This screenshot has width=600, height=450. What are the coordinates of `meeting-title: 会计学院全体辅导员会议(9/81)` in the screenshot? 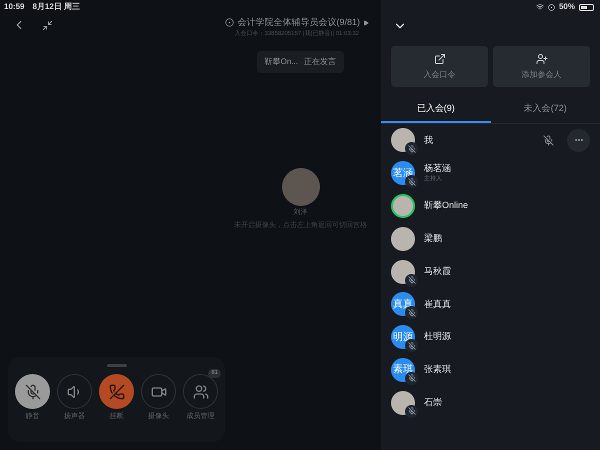 It's located at (298, 23).